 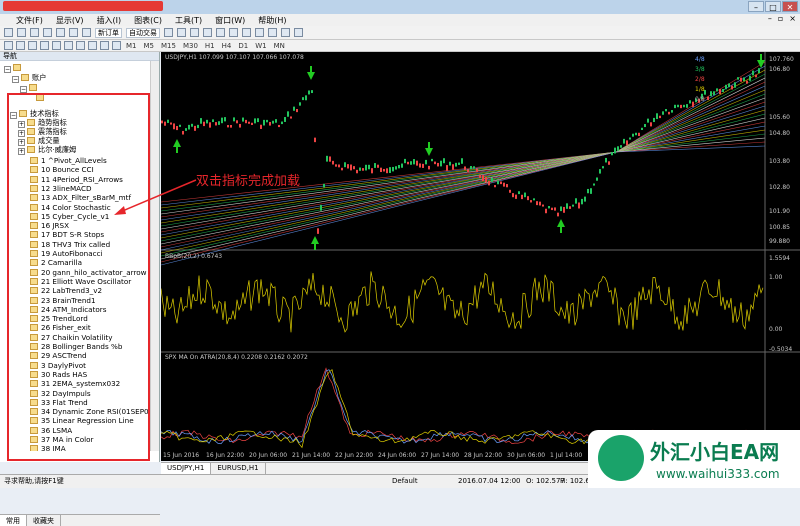 What do you see at coordinates (227, 46) in the screenshot?
I see `timeframe-h4: H4` at bounding box center [227, 46].